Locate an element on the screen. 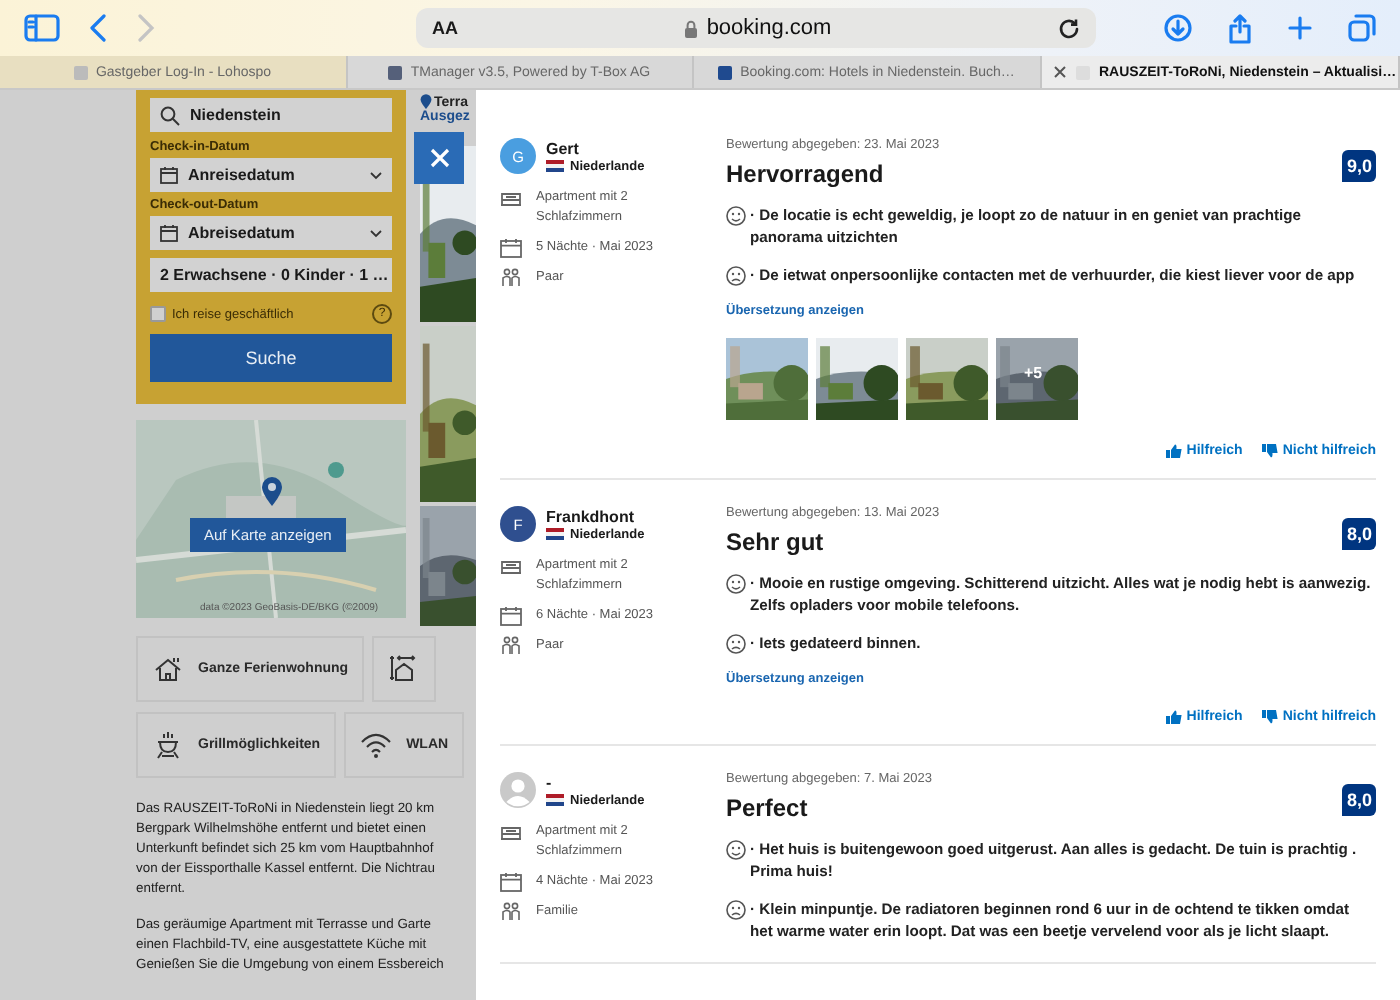  select-field: Anreisedatum is located at coordinates (271, 175).